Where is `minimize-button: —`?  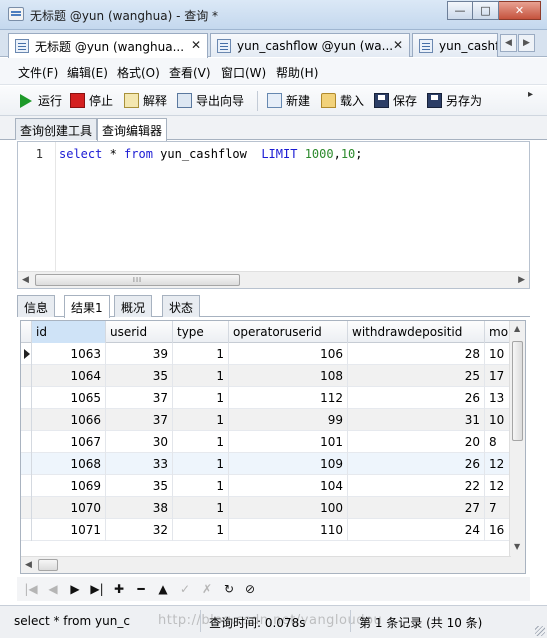
minimize-button: — is located at coordinates (460, 10).